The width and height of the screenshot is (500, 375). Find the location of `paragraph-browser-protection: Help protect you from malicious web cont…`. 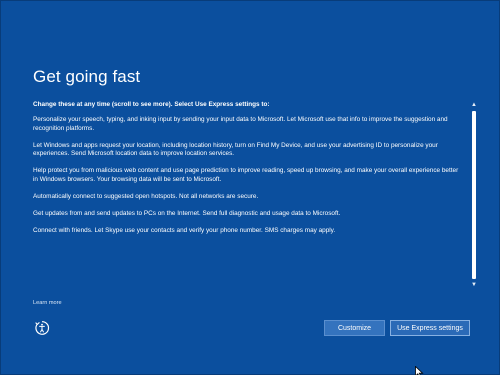

paragraph-browser-protection: Help protect you from malicious web cont… is located at coordinates (246, 175).